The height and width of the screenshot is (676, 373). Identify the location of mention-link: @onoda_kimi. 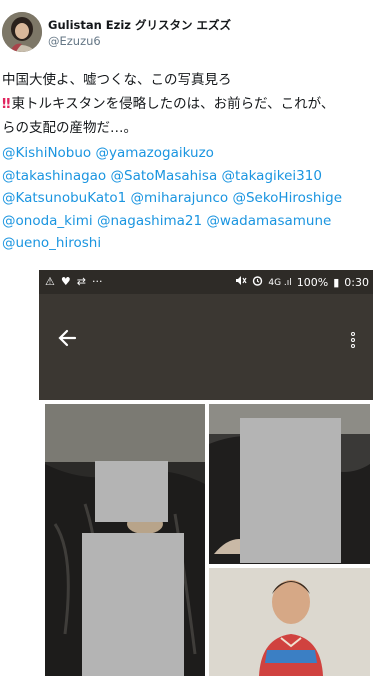
(47, 221).